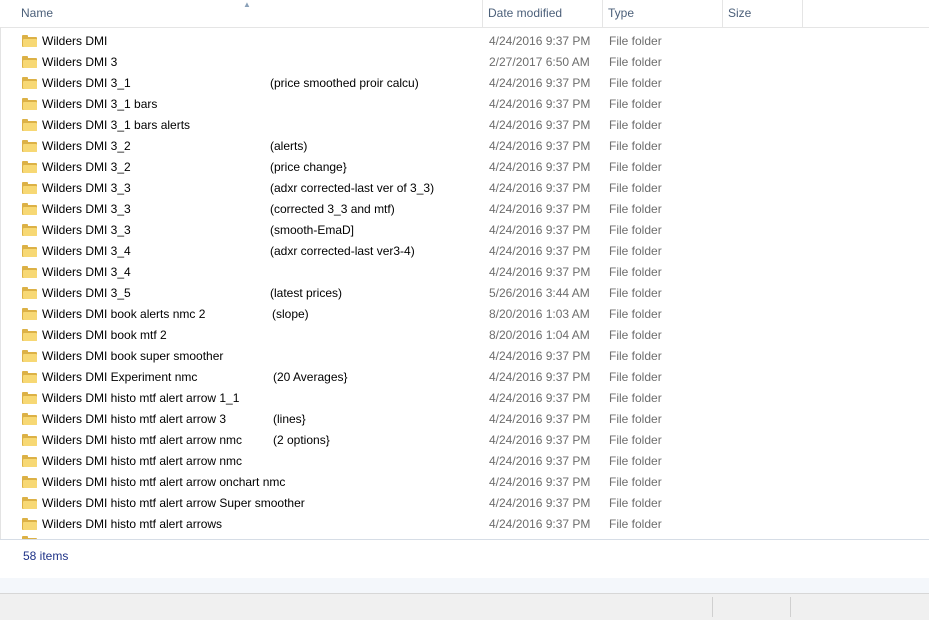 The image size is (929, 620). Describe the element at coordinates (344, 83) in the screenshot. I see `file-name-note: (price smoothed proir calcu)` at that location.